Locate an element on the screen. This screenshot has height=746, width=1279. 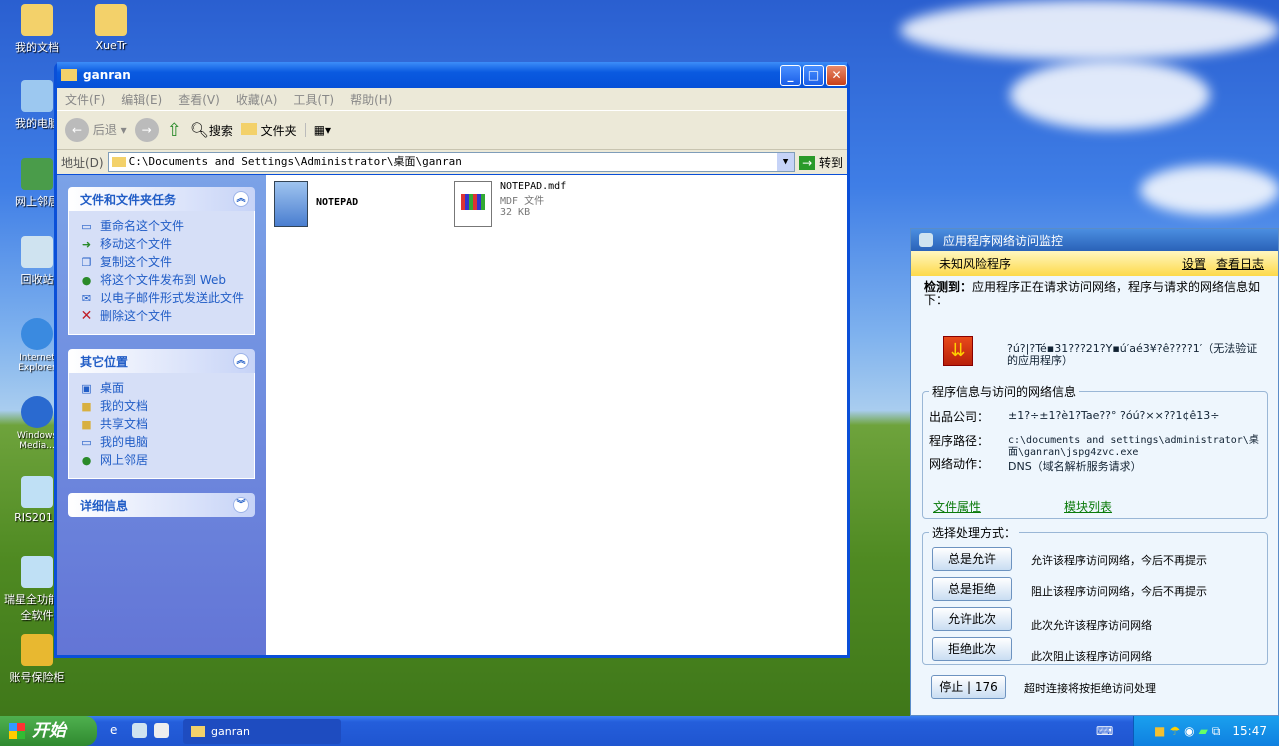
up-folder-icon: ⇧ is located at coordinates (174, 130).